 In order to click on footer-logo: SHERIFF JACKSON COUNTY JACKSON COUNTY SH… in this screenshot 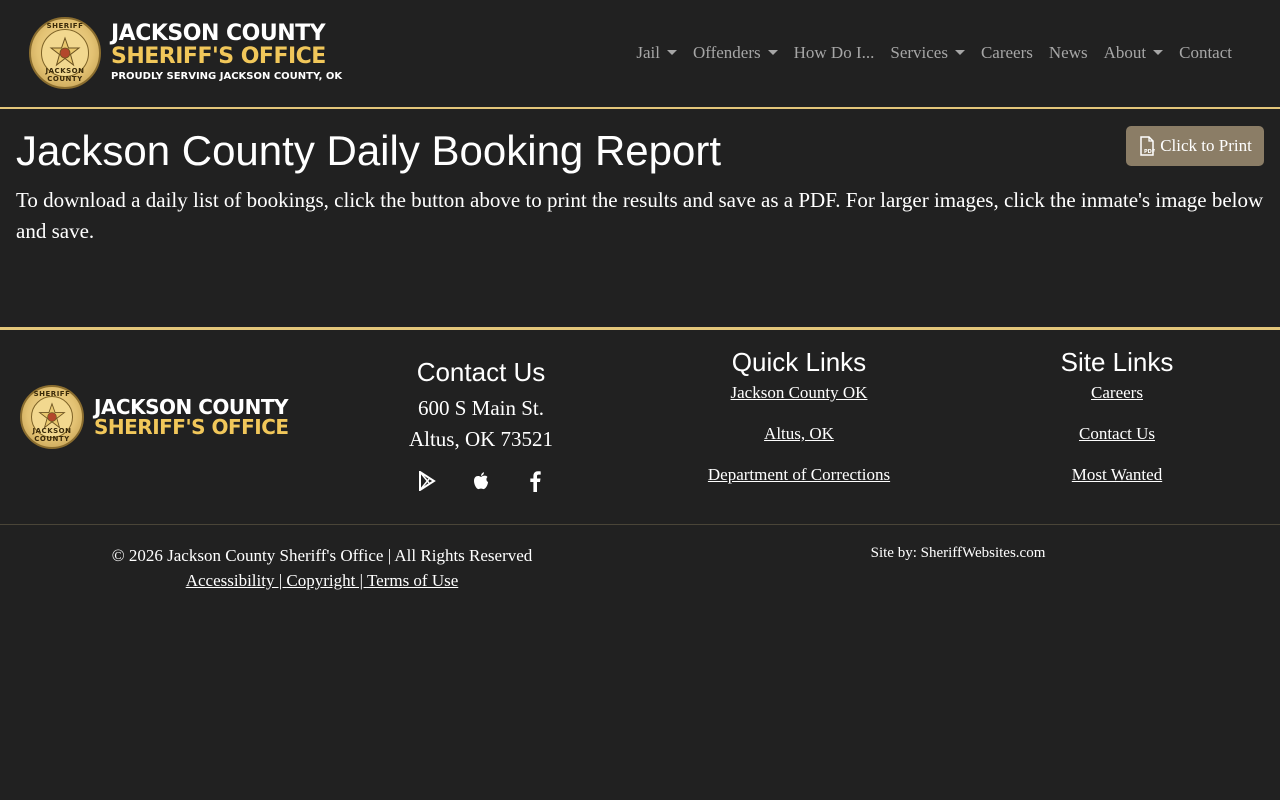, I will do `click(154, 417)`.